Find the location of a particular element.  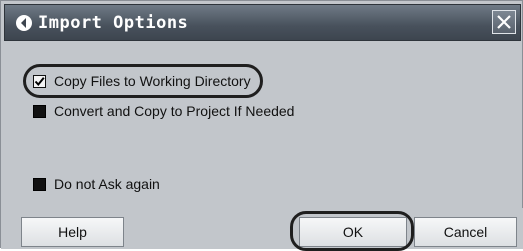

copy-files-checkbox is located at coordinates (39, 81).